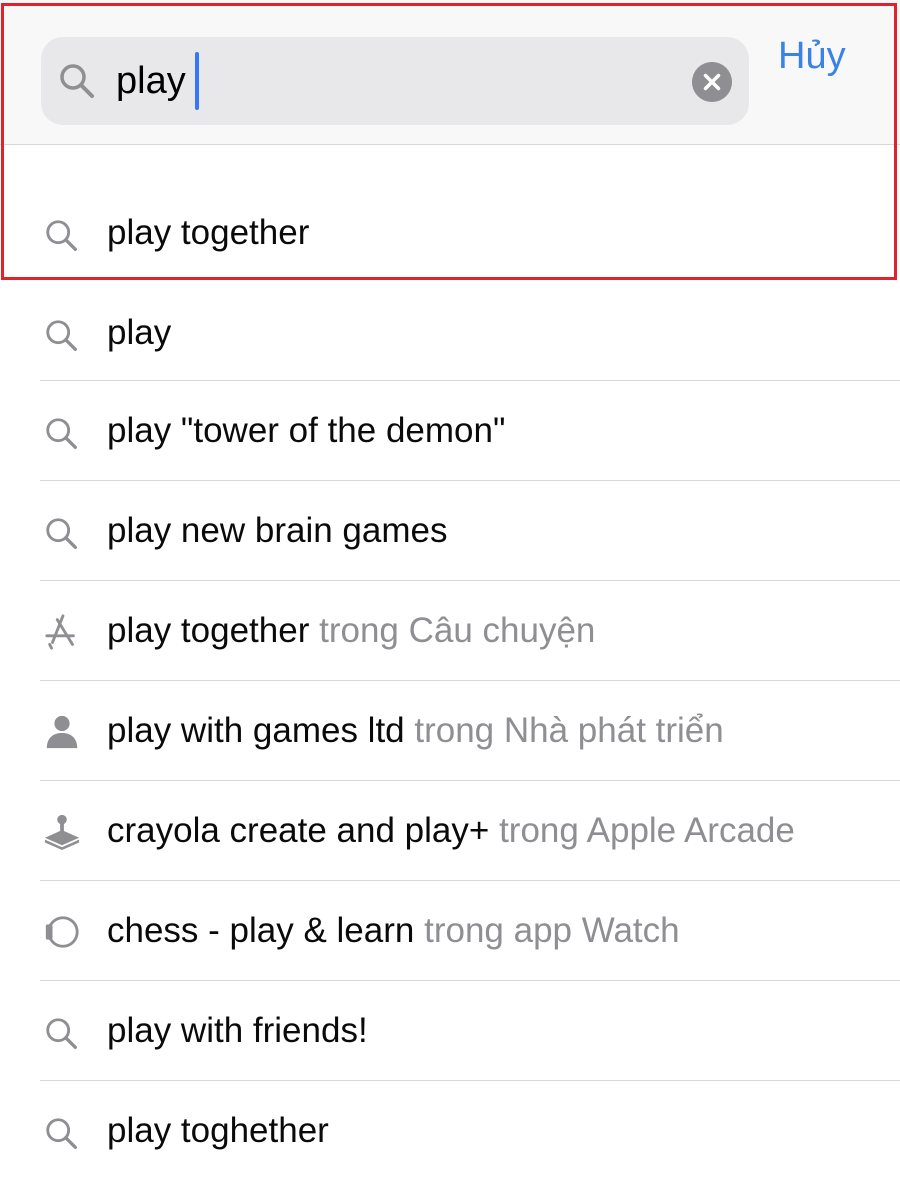  I want to click on suggestion-row: play together trong Câu chuyện, so click(450, 631).